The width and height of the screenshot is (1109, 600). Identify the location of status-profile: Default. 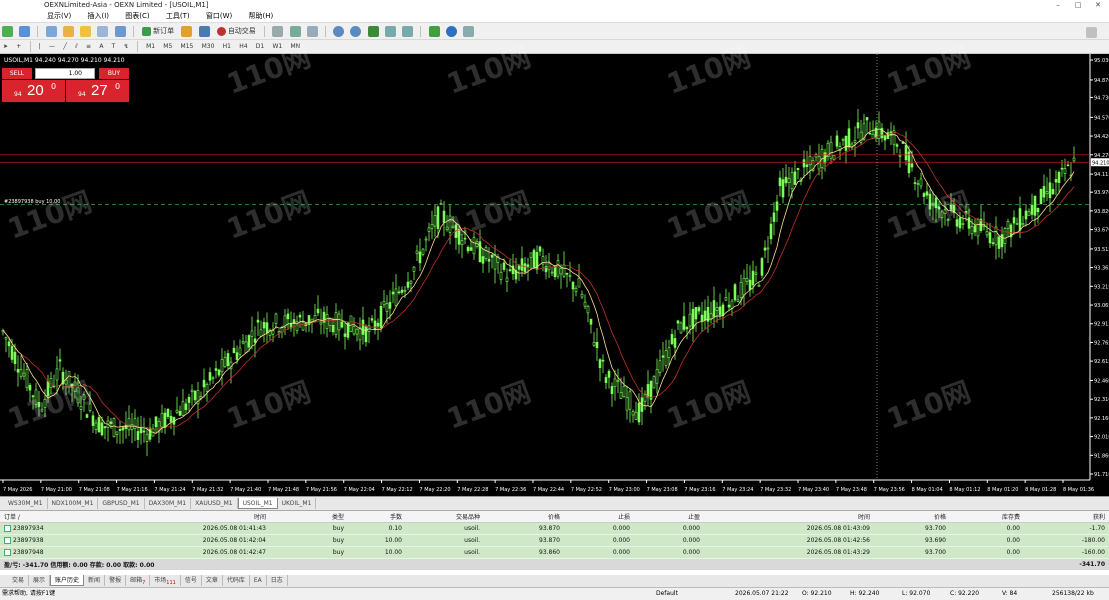
(667, 594).